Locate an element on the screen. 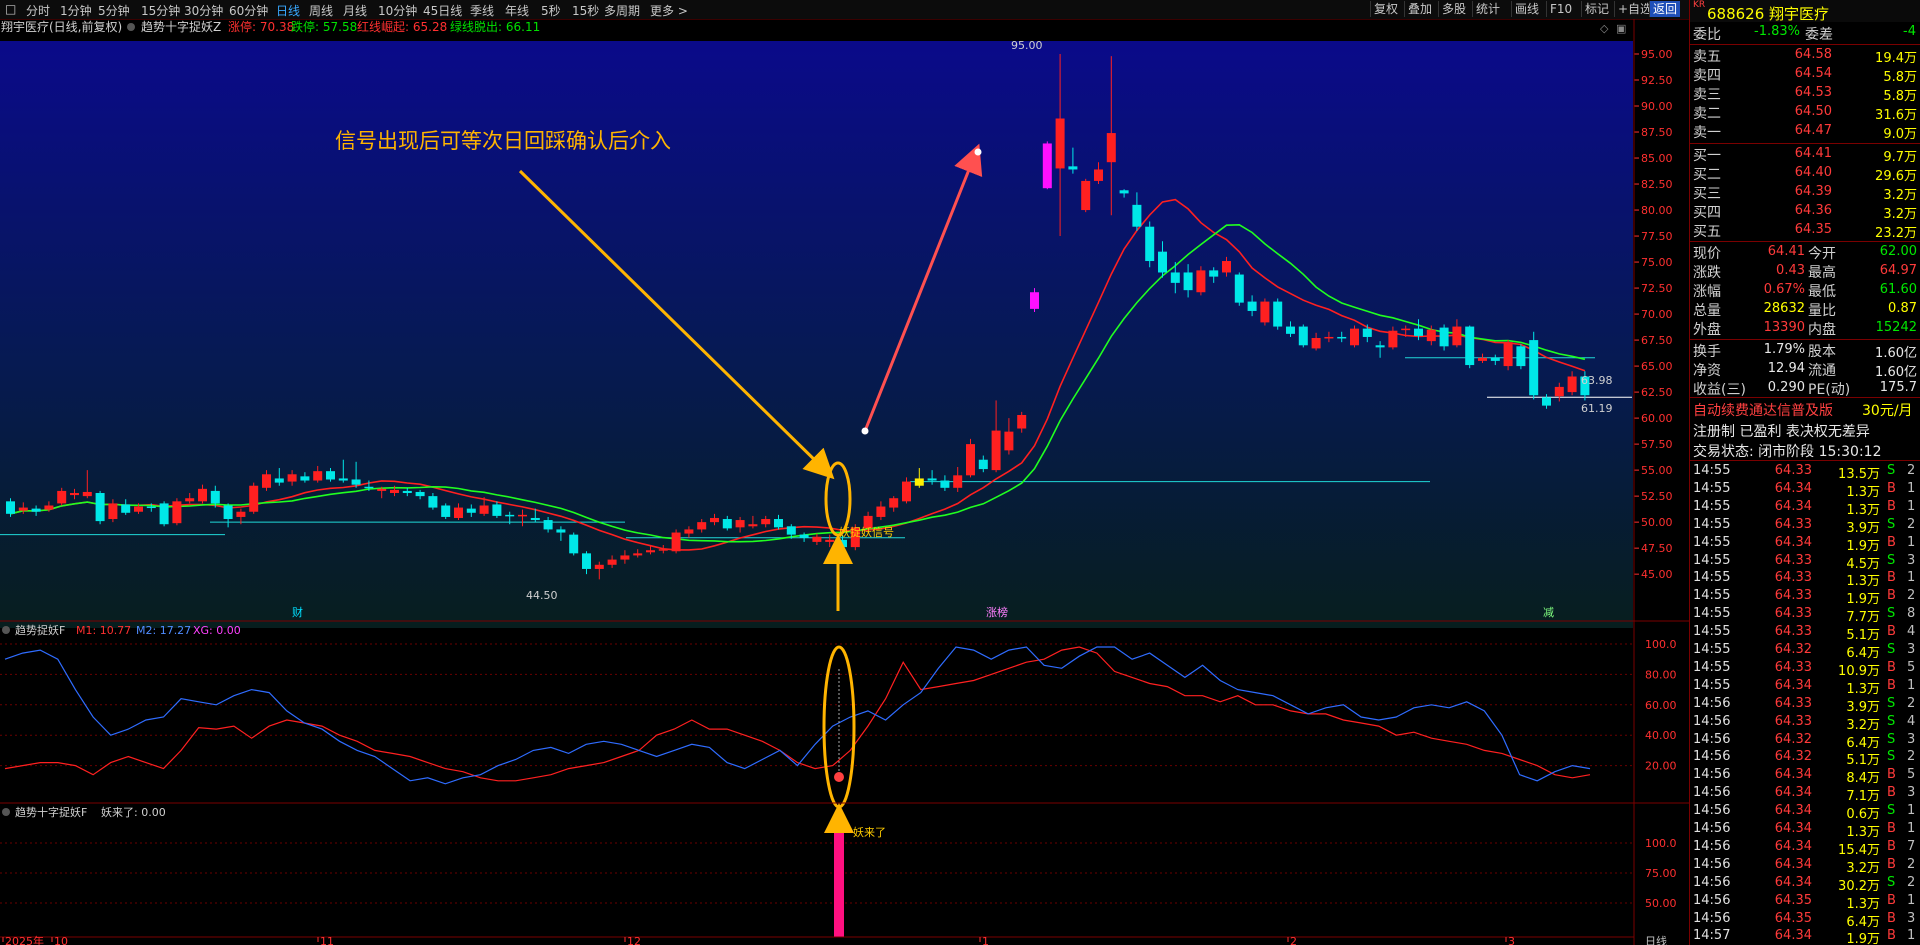 This screenshot has height=945, width=1920. legend-item-3: 绿线脱出: 66.11 is located at coordinates (495, 26).